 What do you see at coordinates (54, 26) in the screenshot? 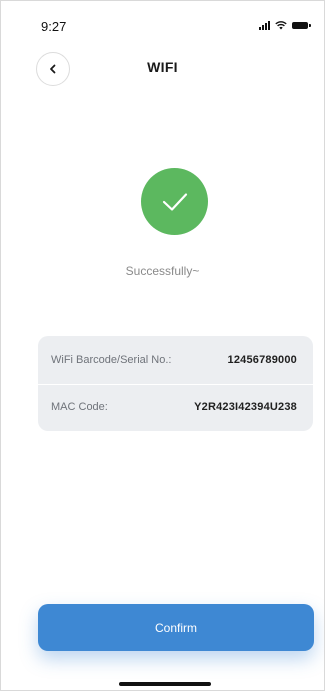
I see `status-time: 9:27` at bounding box center [54, 26].